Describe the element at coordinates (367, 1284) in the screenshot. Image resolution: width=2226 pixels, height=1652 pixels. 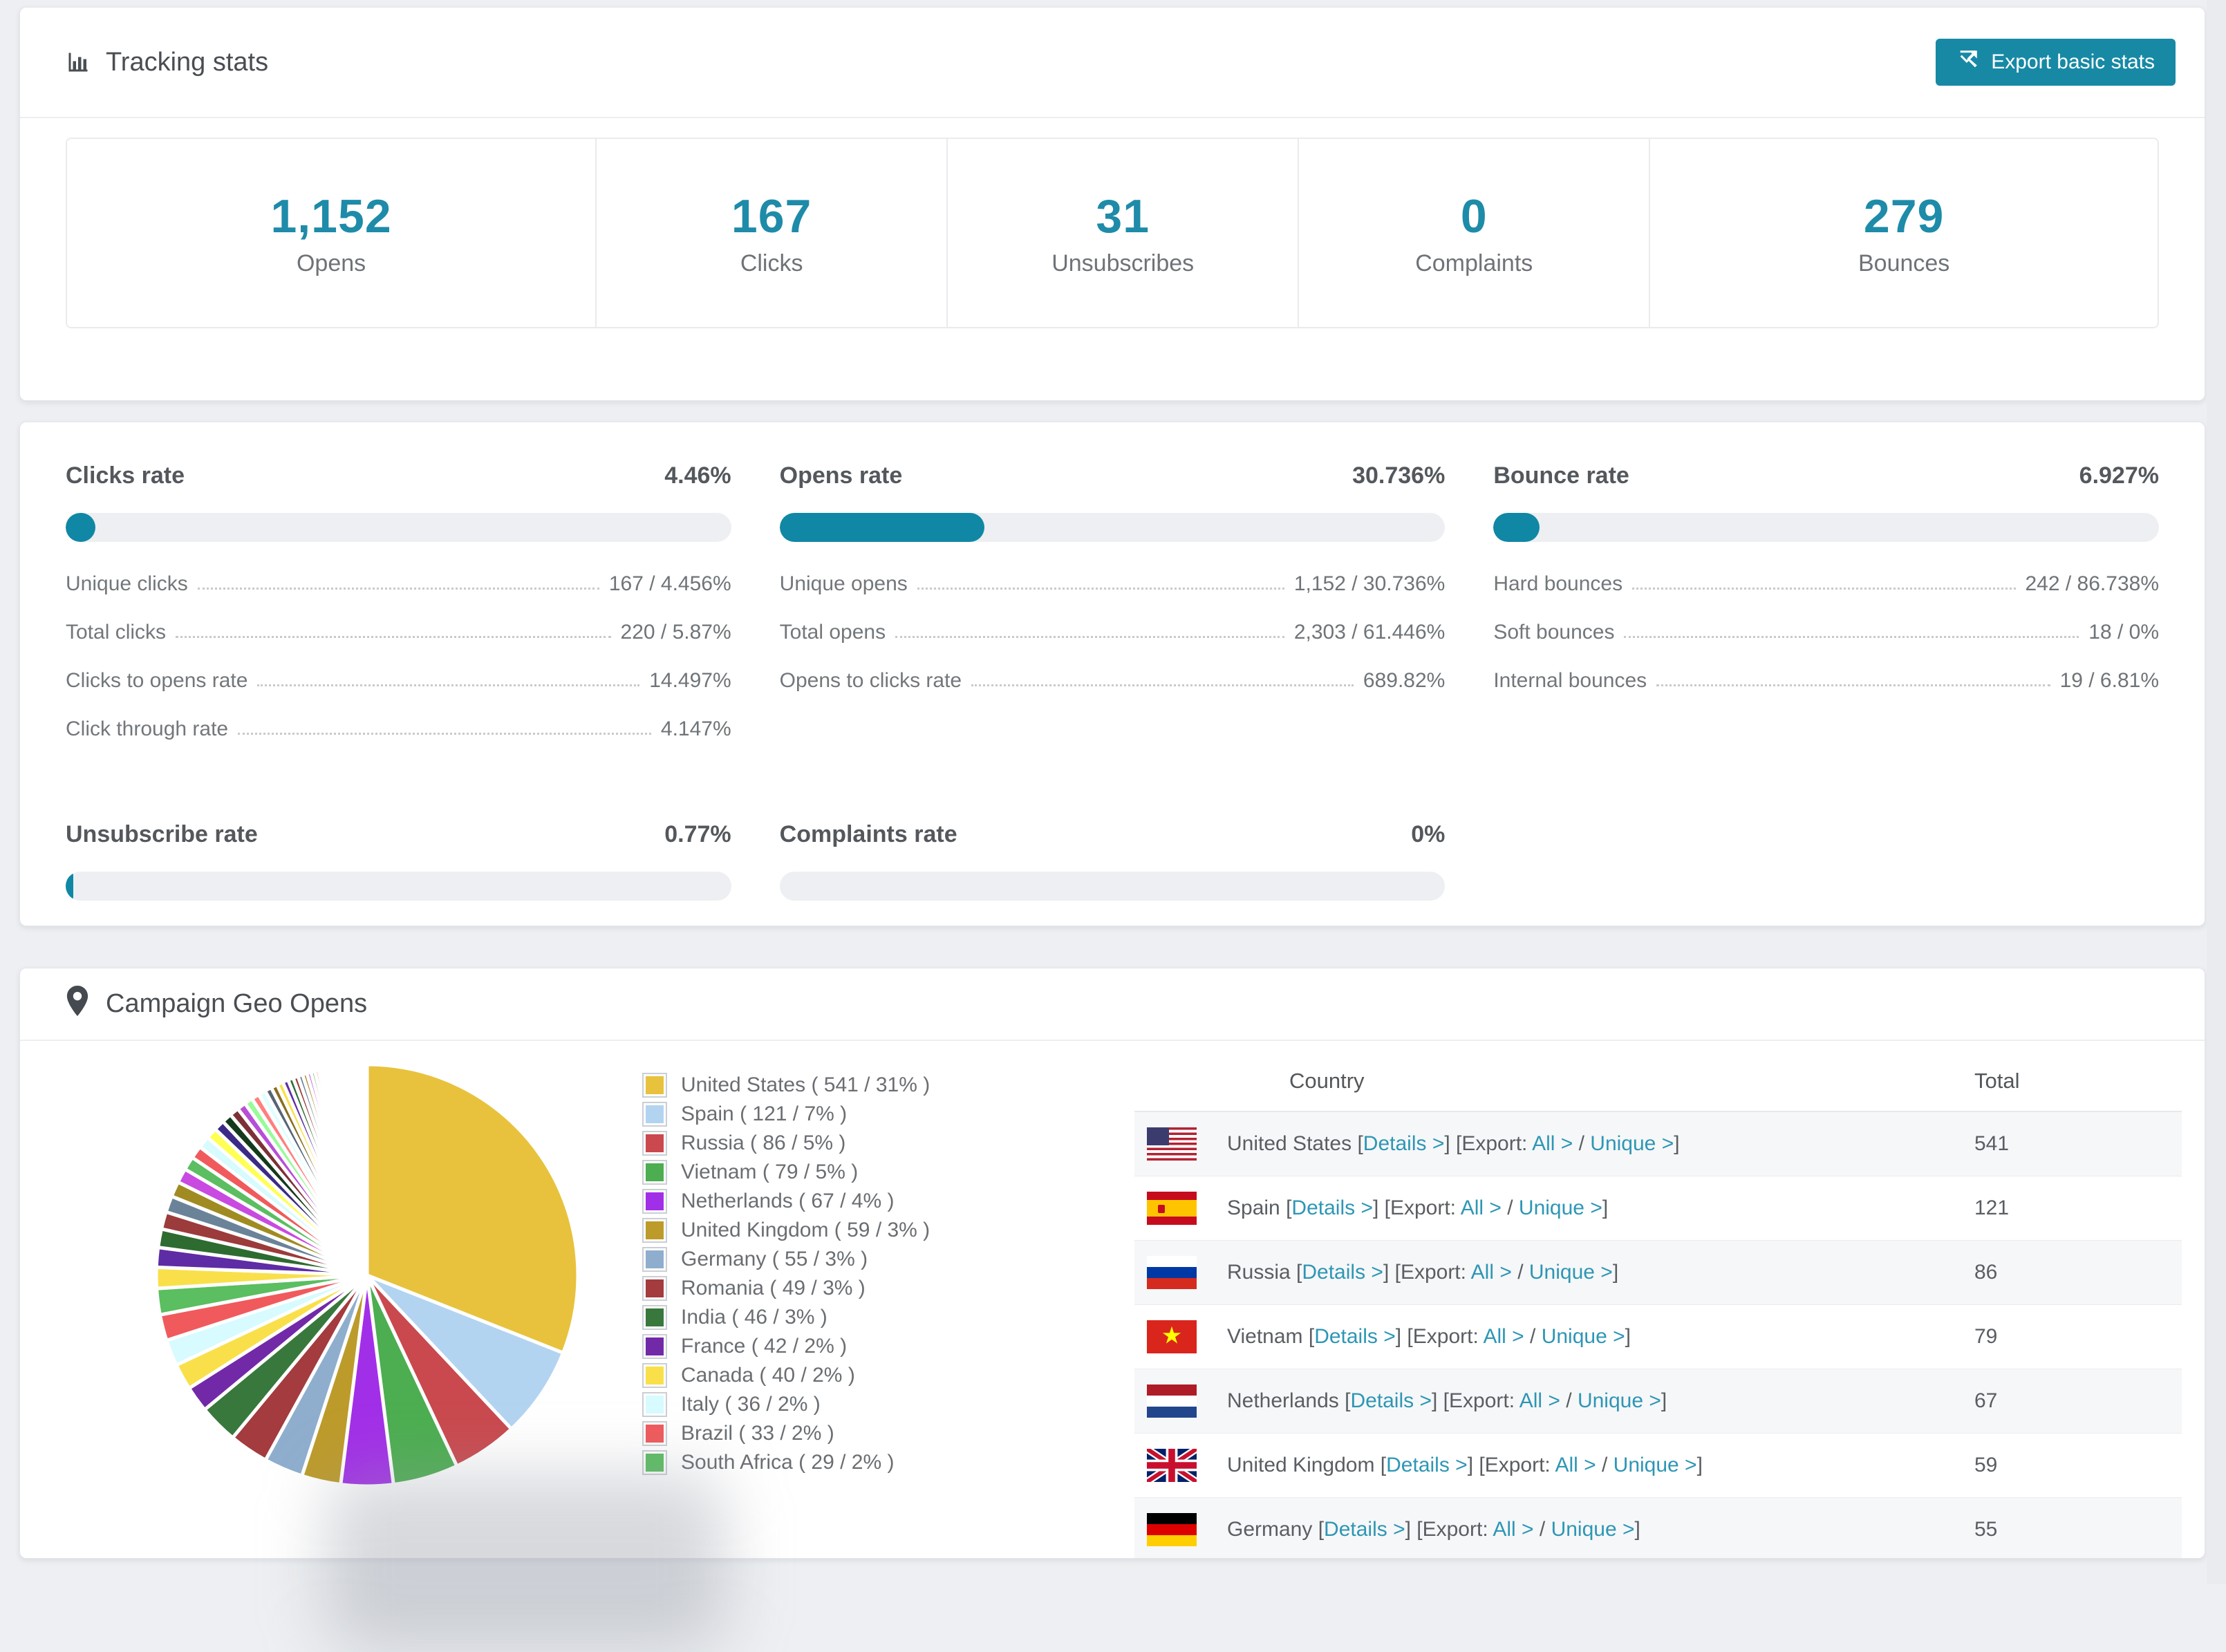
I see `geo-opens-pie-chart` at that location.